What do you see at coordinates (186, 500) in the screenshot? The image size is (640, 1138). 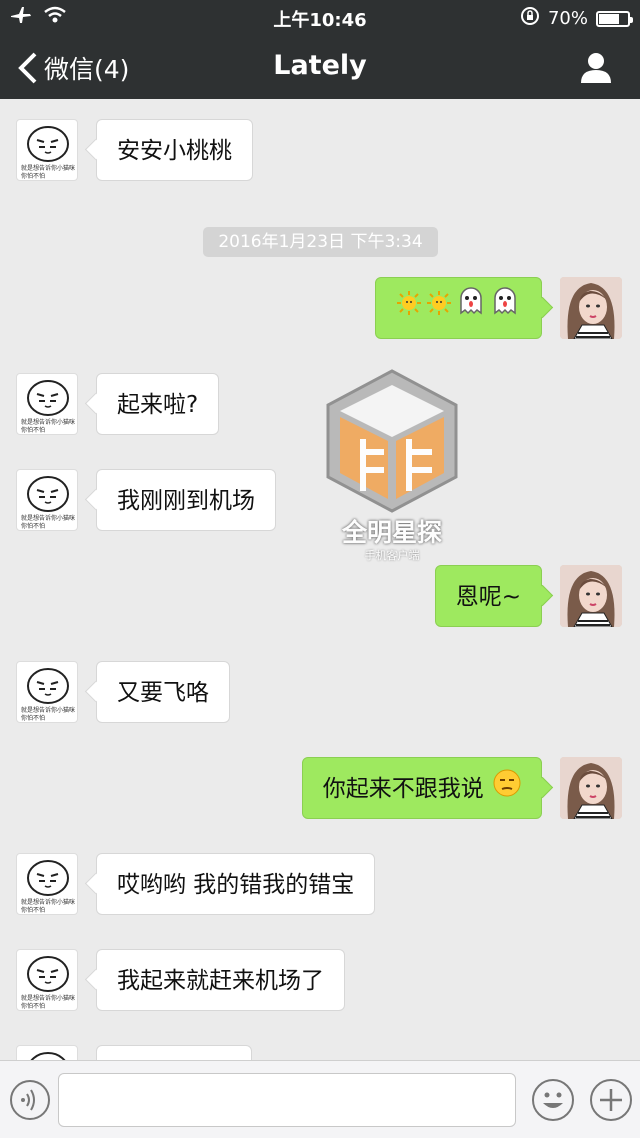 I see `message-bubble: 我刚刚到机场` at bounding box center [186, 500].